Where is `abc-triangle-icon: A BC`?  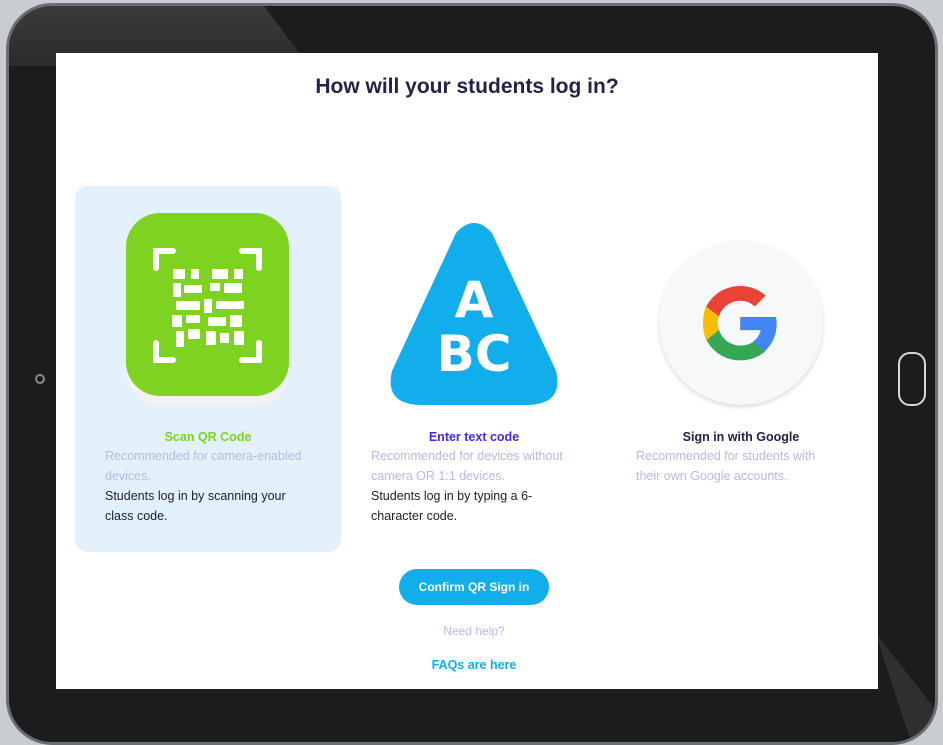
abc-triangle-icon: A BC is located at coordinates (474, 313).